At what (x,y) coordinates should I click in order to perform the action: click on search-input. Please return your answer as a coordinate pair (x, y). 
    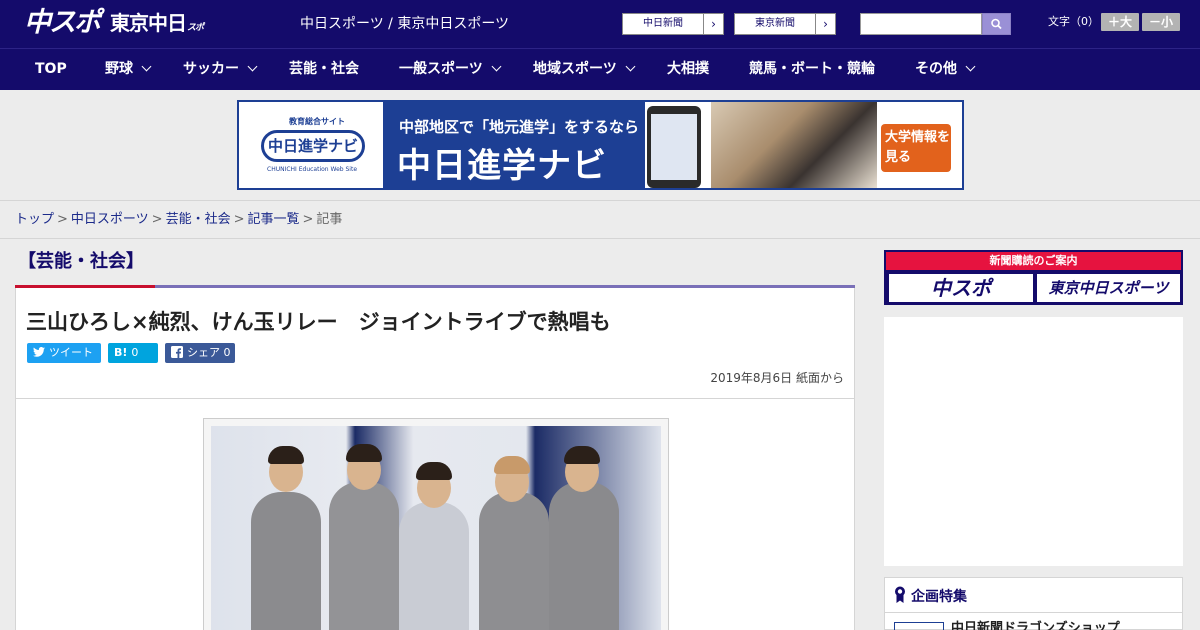
    Looking at the image, I should click on (921, 24).